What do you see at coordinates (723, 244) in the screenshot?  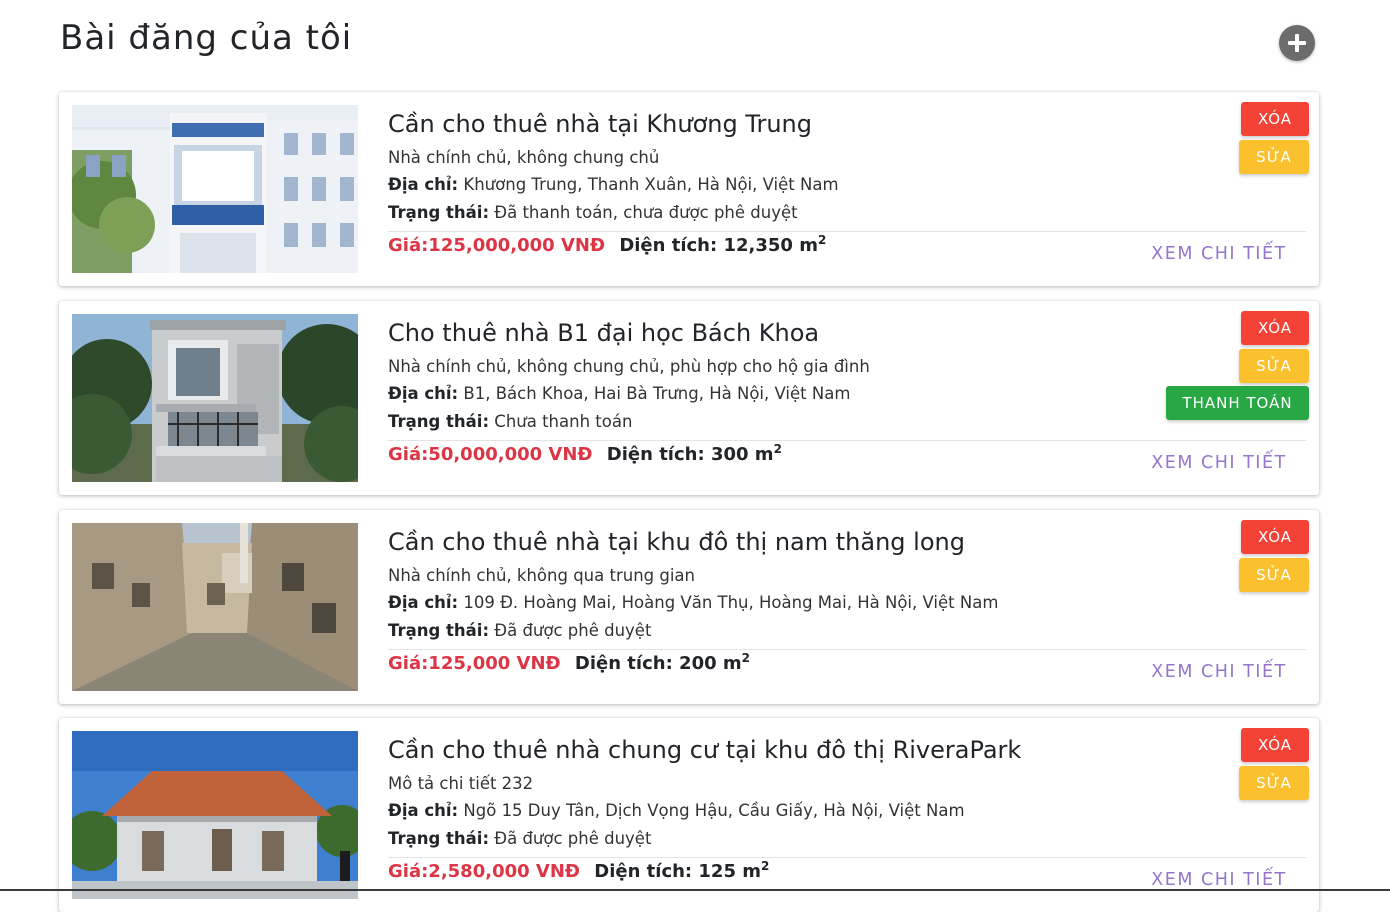 I see `post-area: Diện tích: 12,350 m2` at bounding box center [723, 244].